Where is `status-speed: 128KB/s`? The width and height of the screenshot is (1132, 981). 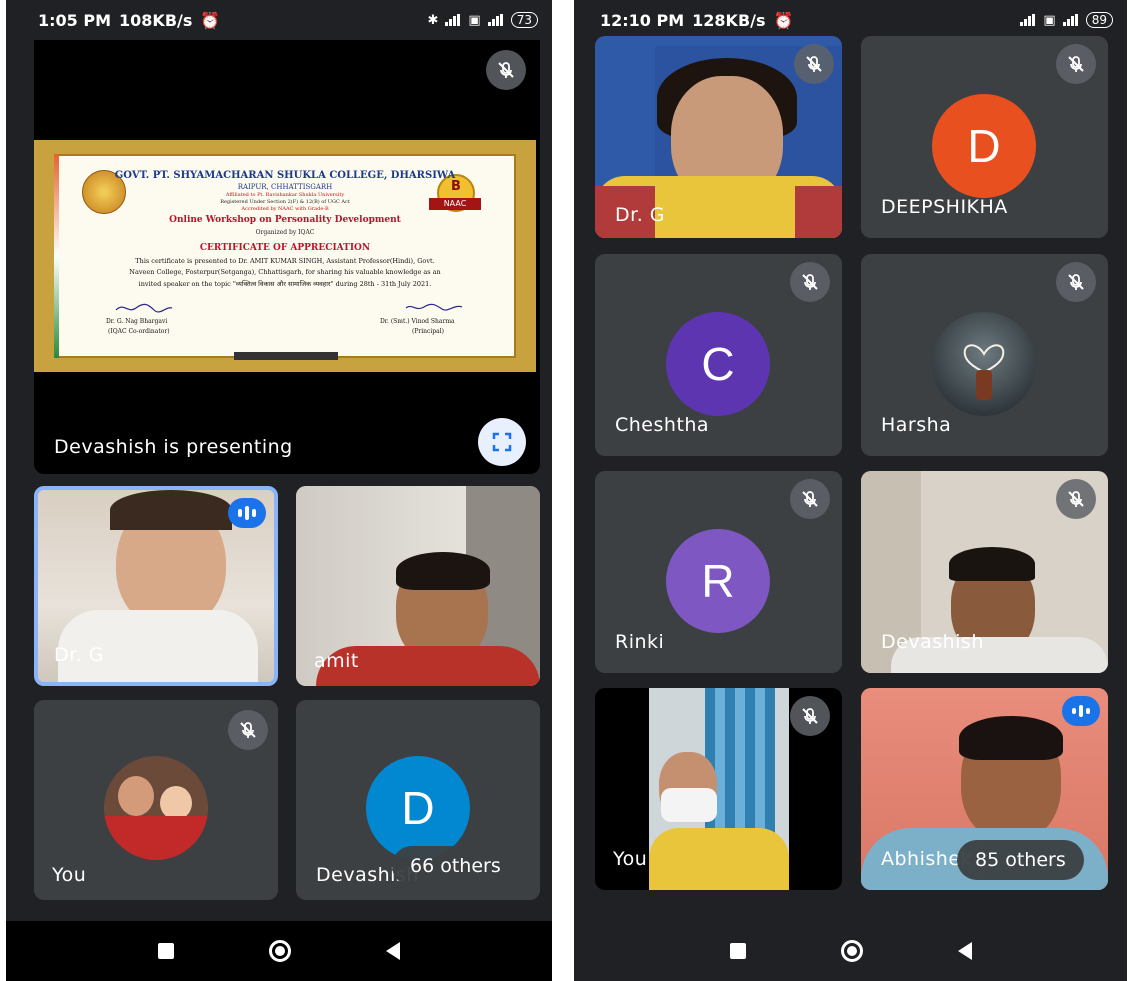
status-speed: 128KB/s is located at coordinates (729, 20).